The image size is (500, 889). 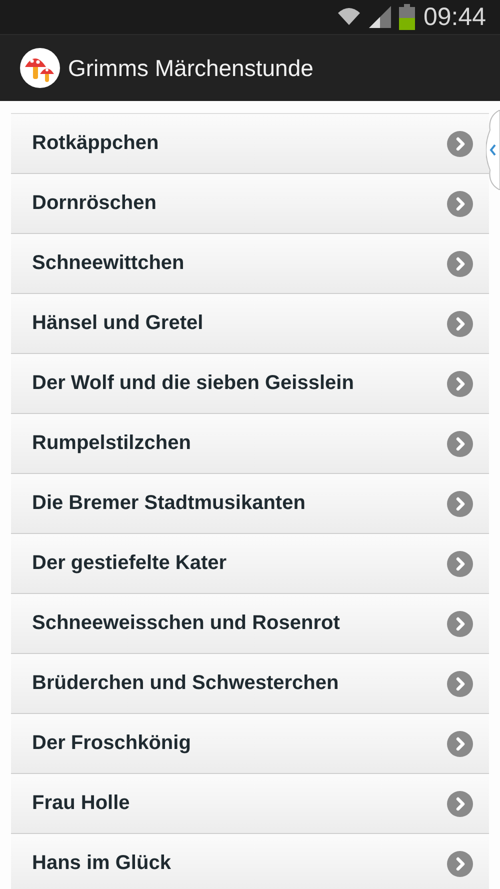 What do you see at coordinates (40, 68) in the screenshot?
I see `mushroom-logo-icon` at bounding box center [40, 68].